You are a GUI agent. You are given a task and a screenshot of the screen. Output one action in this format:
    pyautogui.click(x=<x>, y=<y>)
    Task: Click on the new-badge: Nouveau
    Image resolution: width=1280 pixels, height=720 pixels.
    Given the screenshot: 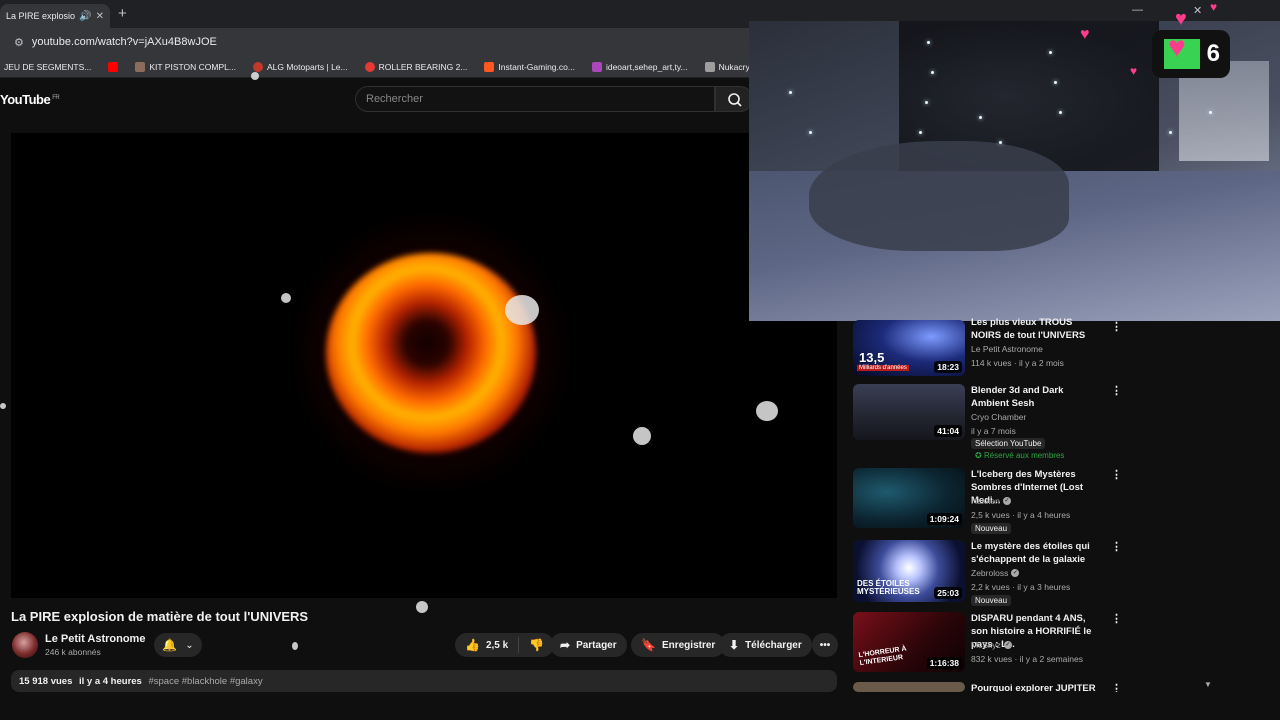 What is the action you would take?
    pyautogui.click(x=991, y=528)
    